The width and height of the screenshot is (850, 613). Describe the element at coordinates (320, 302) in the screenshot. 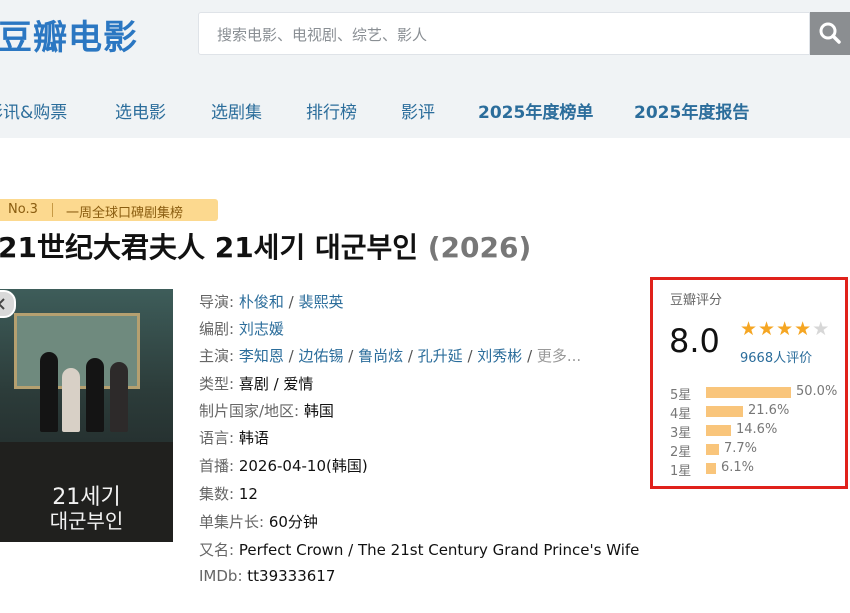

I see `director-link: 裴熙英` at that location.